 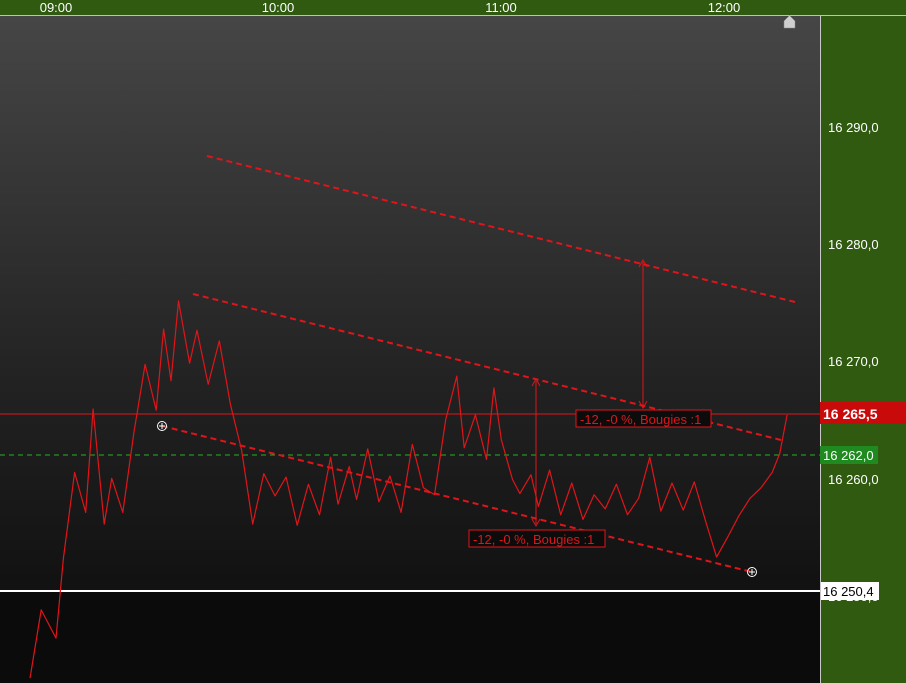 I want to click on time-tick-1000: 10:00, so click(x=278, y=7).